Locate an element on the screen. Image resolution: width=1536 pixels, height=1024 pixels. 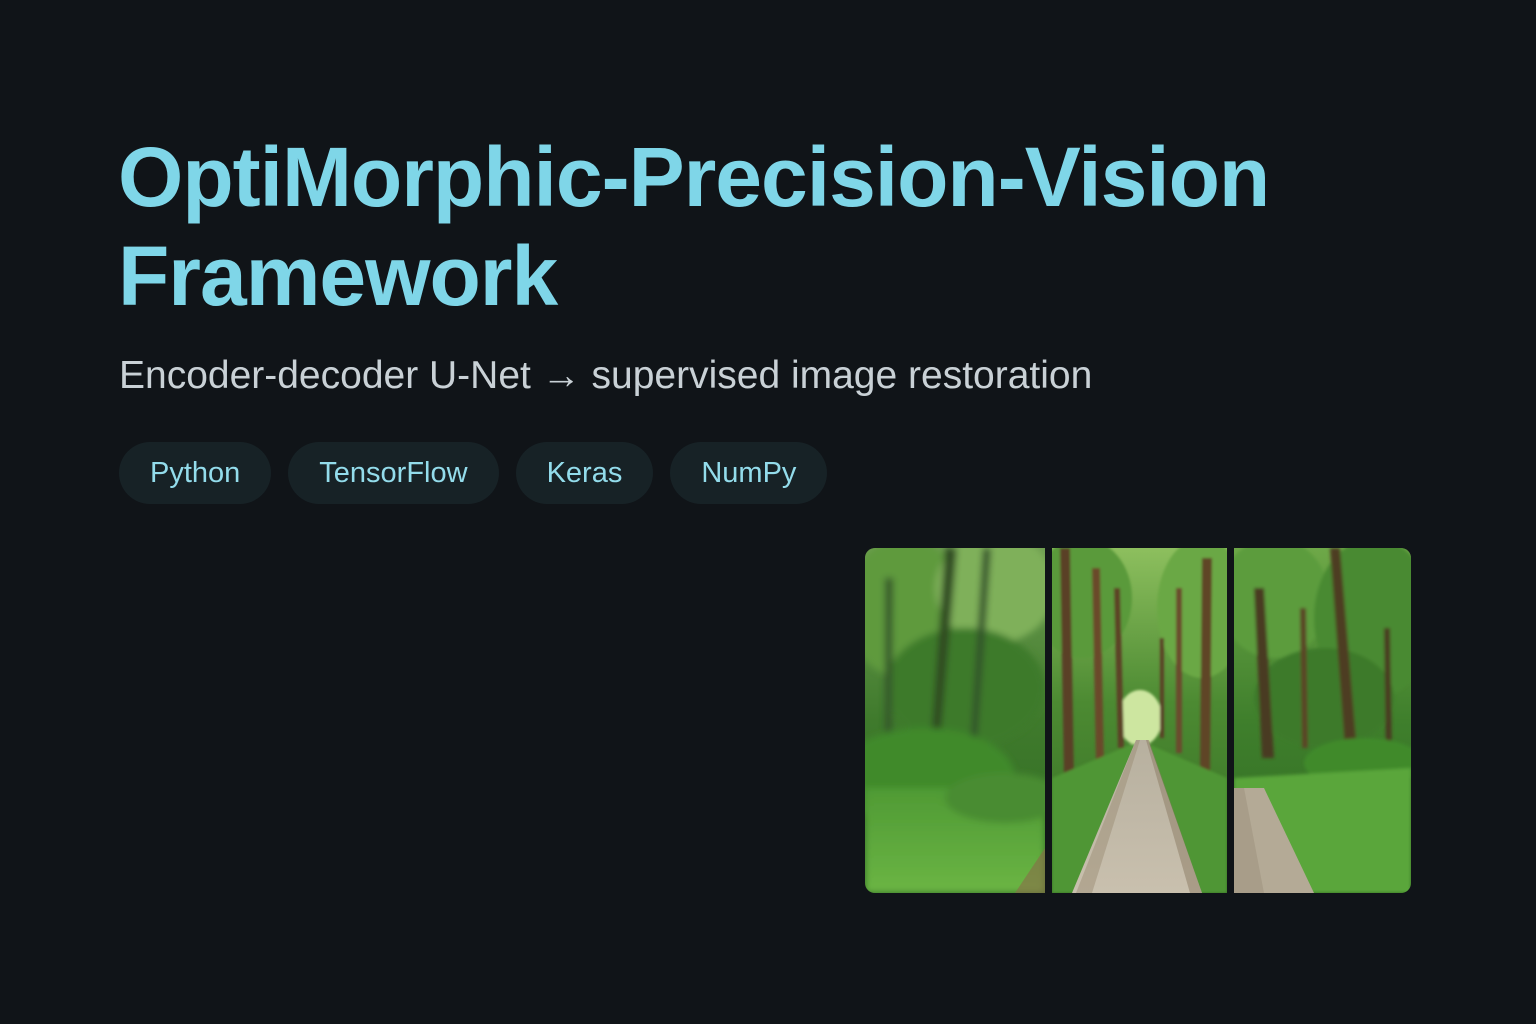
restoration-preview is located at coordinates (1138, 720).